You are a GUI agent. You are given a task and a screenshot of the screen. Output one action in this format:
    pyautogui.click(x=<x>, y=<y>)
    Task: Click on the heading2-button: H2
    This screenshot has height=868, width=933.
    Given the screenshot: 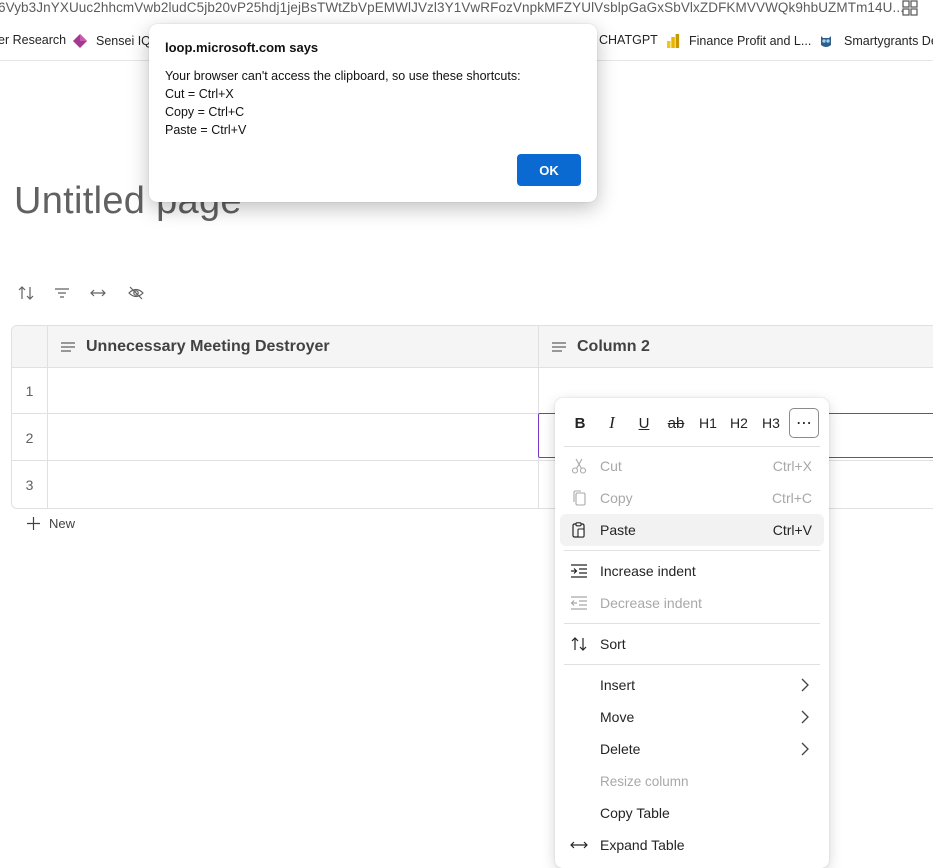 What is the action you would take?
    pyautogui.click(x=739, y=423)
    